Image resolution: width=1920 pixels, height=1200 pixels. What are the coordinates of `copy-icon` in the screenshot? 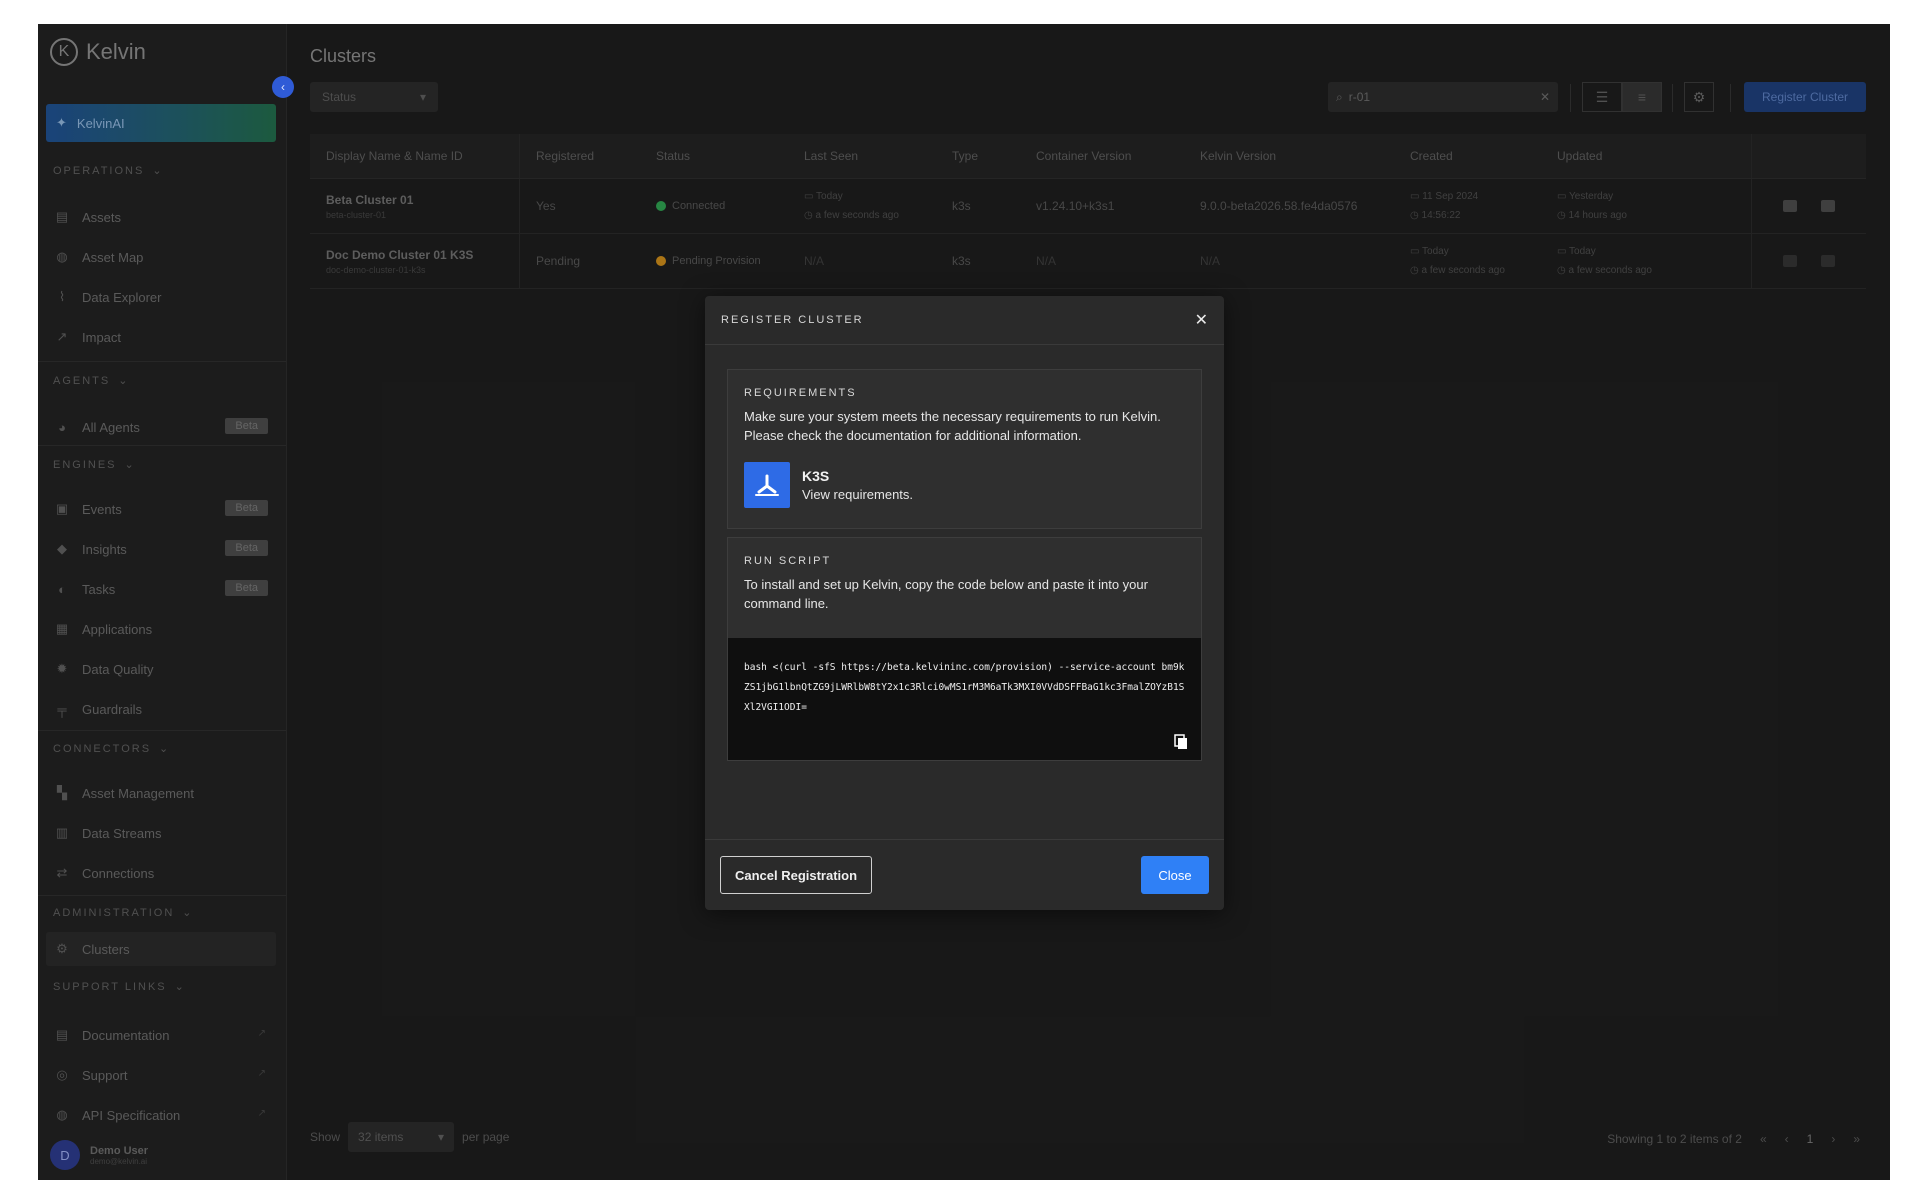 It's located at (1181, 742).